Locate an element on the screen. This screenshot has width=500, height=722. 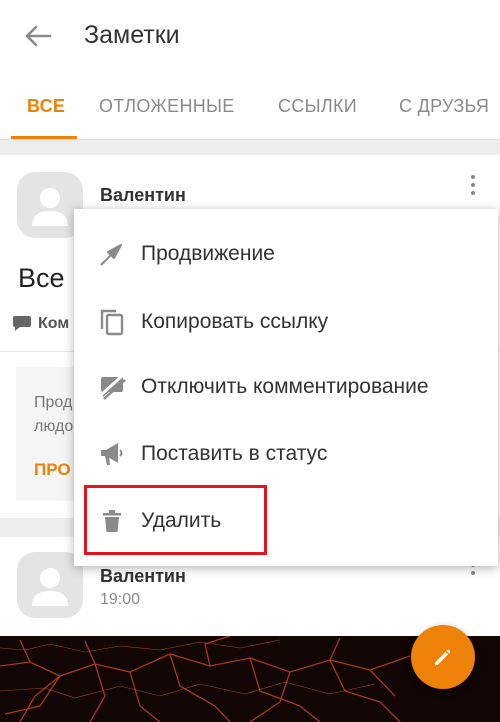
menu-item-promote: Продвижение is located at coordinates (286, 254).